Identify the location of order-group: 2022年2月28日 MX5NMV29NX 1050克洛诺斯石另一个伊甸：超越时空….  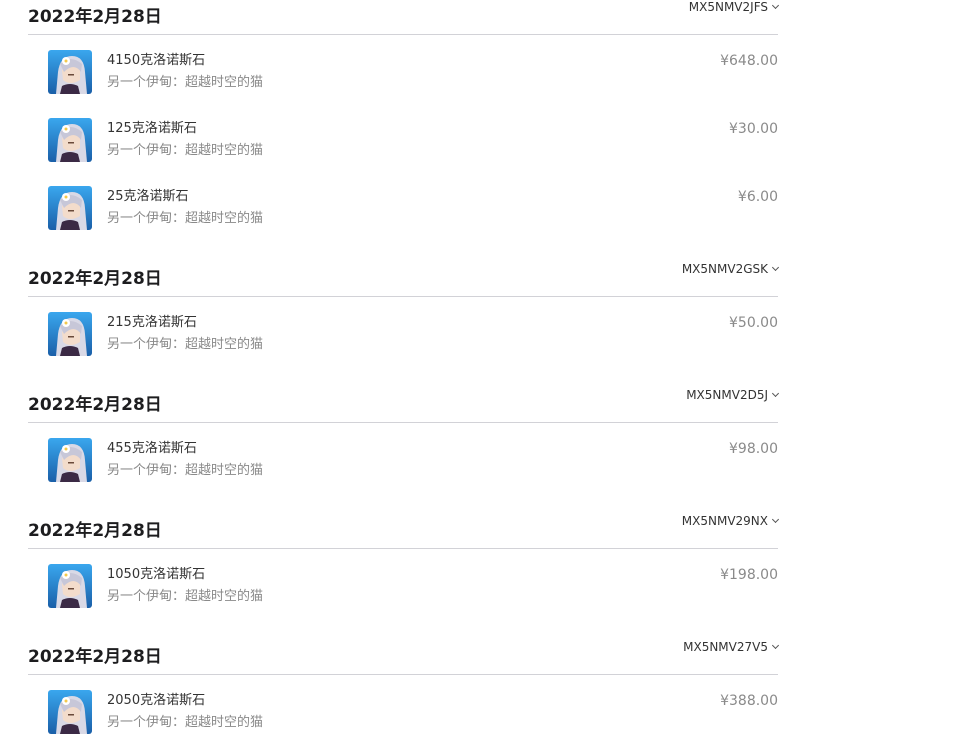
(404, 565).